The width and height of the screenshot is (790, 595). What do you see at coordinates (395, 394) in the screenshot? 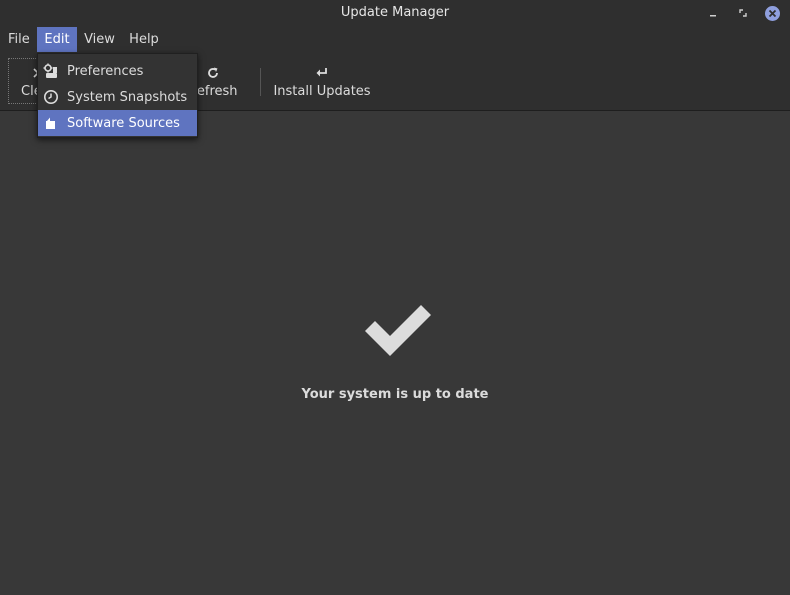
I see `status-message: Your system is up to date` at bounding box center [395, 394].